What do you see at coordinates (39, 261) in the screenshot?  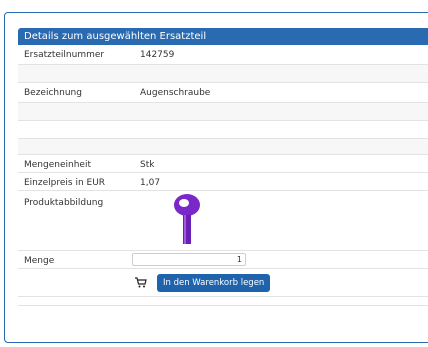 I see `quantity-label: Menge` at bounding box center [39, 261].